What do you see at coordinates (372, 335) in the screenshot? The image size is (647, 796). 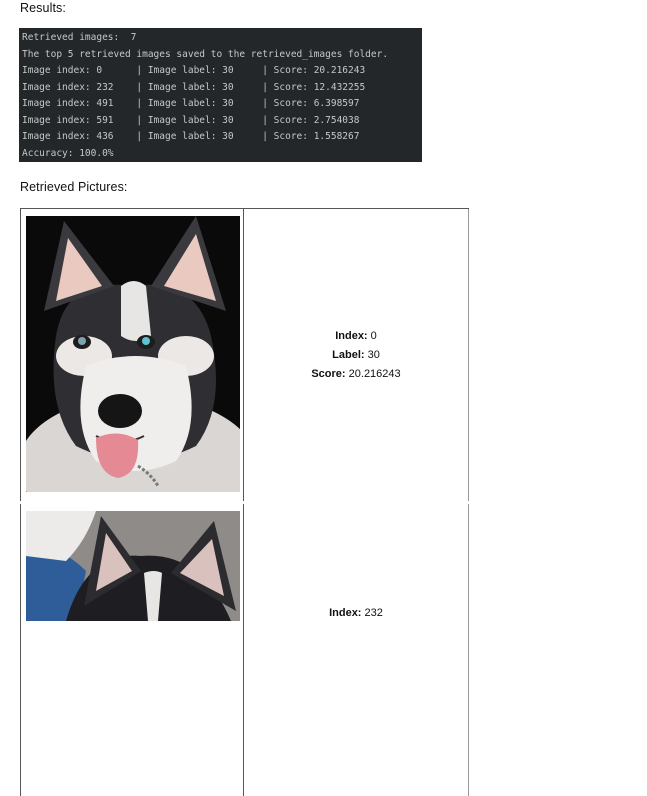 I see `index-value: 0` at bounding box center [372, 335].